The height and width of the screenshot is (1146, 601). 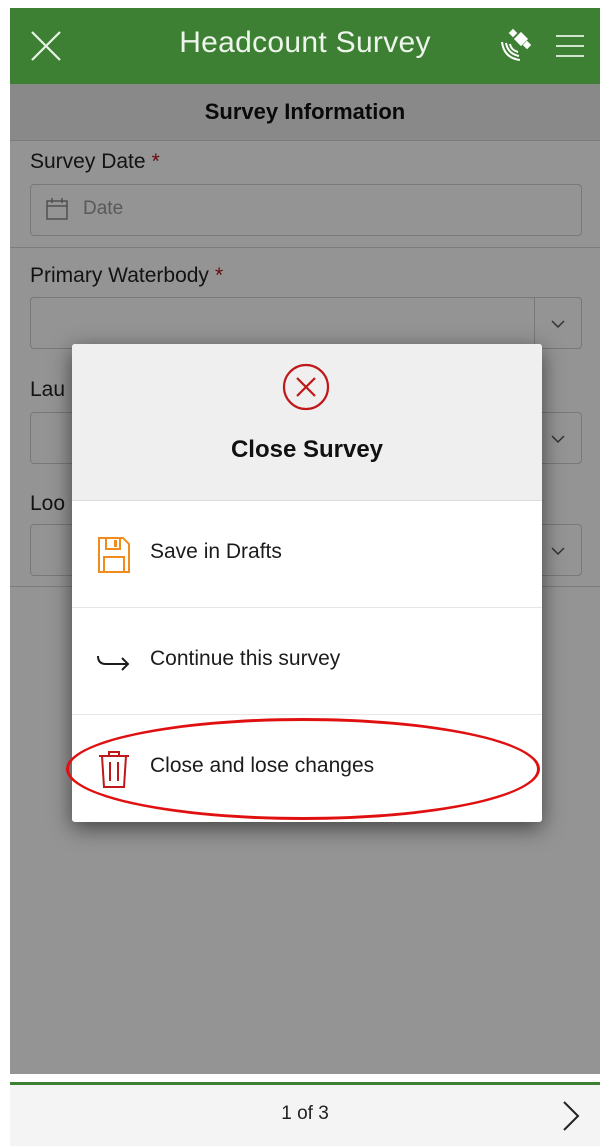 What do you see at coordinates (216, 551) in the screenshot?
I see `save-in-drafts-label: Save in Drafts` at bounding box center [216, 551].